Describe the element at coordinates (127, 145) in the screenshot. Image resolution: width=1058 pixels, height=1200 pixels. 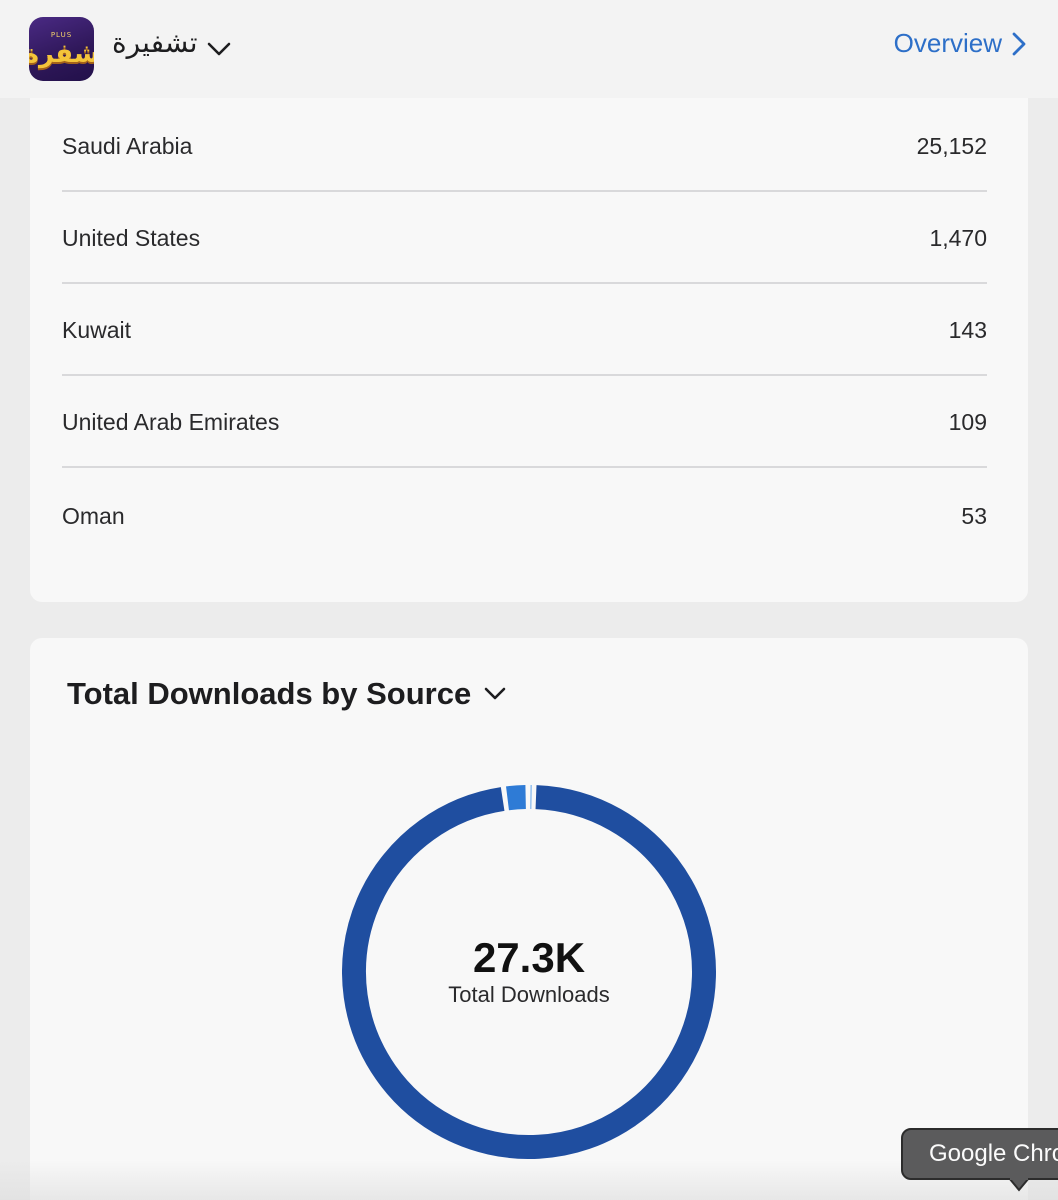
I see `country-name: Saudi Arabia` at that location.